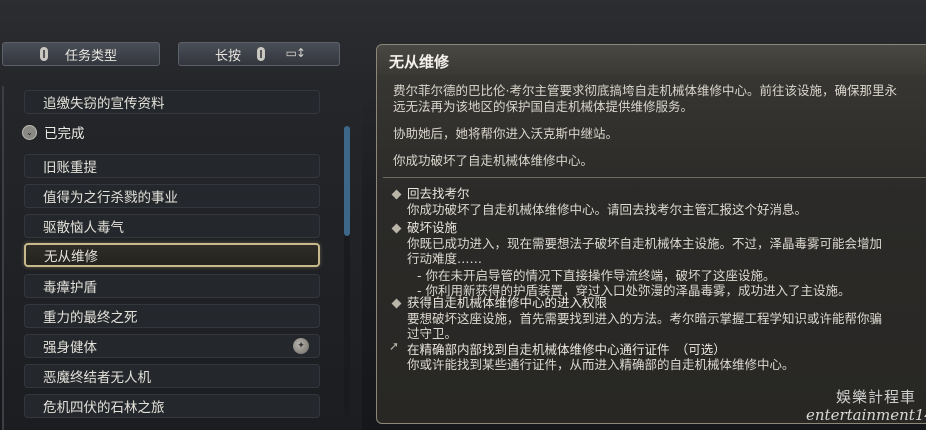  What do you see at coordinates (71, 257) in the screenshot?
I see `quest-item-label: 无从维修` at bounding box center [71, 257].